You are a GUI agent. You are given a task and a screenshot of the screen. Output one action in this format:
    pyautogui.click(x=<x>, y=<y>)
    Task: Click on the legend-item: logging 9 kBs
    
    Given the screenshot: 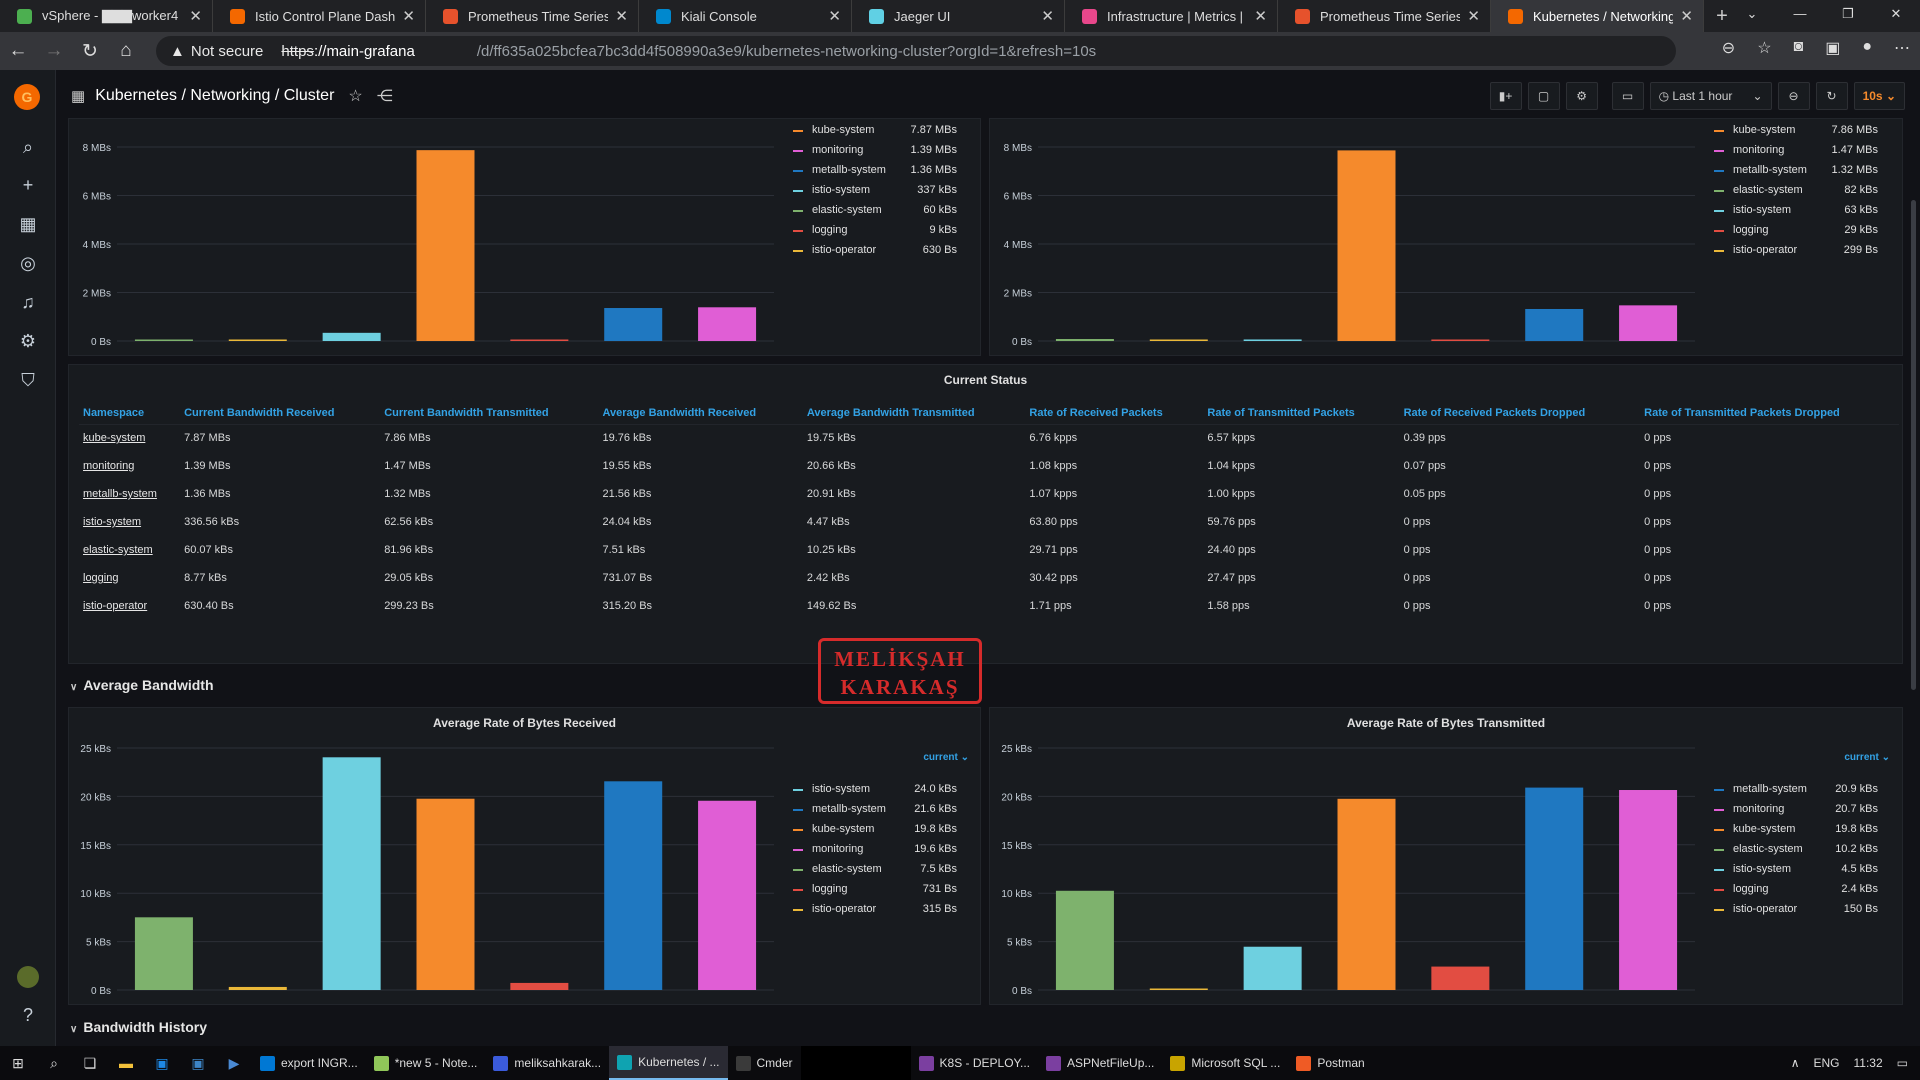 What is the action you would take?
    pyautogui.click(x=872, y=231)
    